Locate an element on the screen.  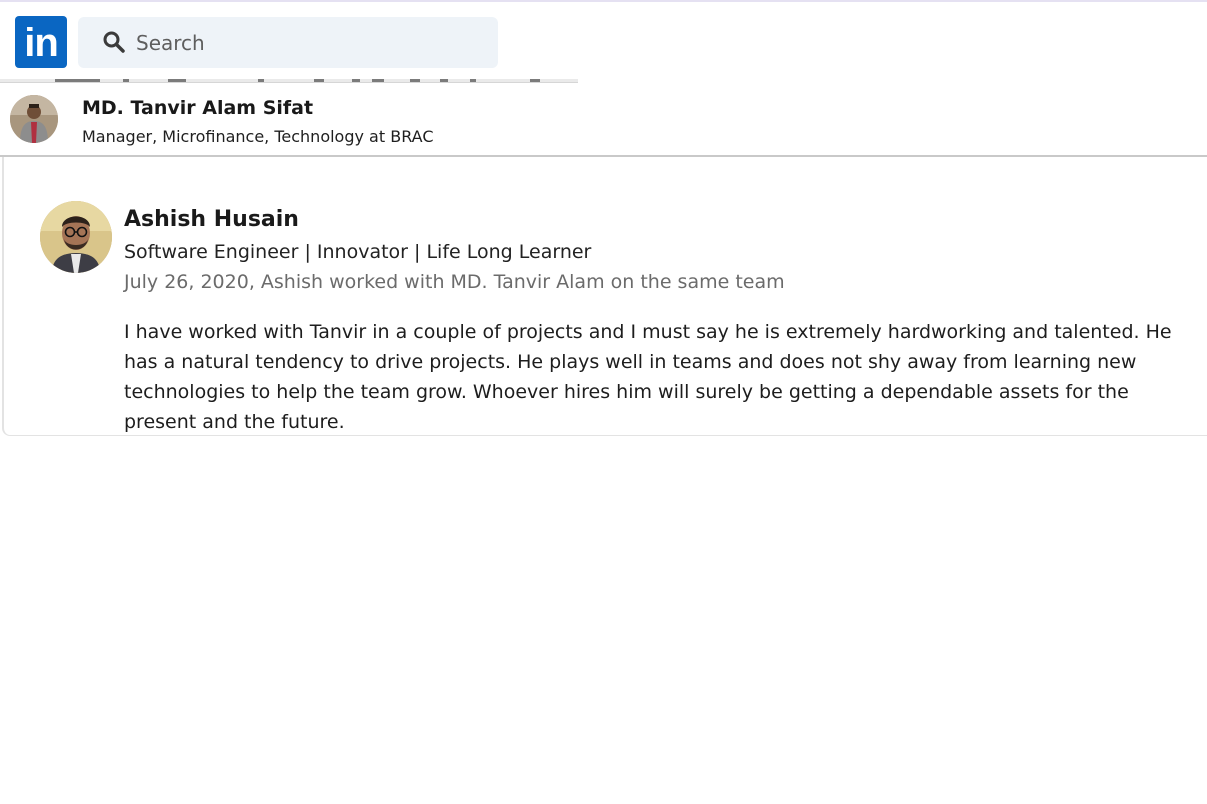
logo-text: in is located at coordinates (41, 43).